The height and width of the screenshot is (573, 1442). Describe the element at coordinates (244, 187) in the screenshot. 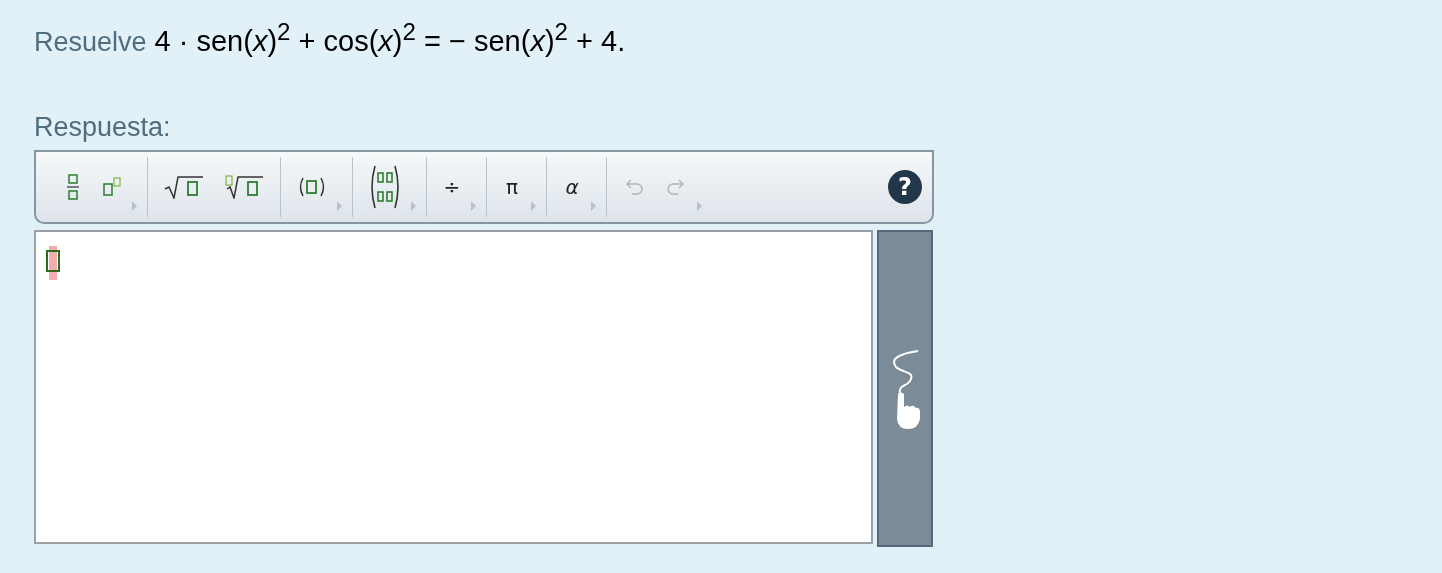

I see `nth-root-icon` at that location.